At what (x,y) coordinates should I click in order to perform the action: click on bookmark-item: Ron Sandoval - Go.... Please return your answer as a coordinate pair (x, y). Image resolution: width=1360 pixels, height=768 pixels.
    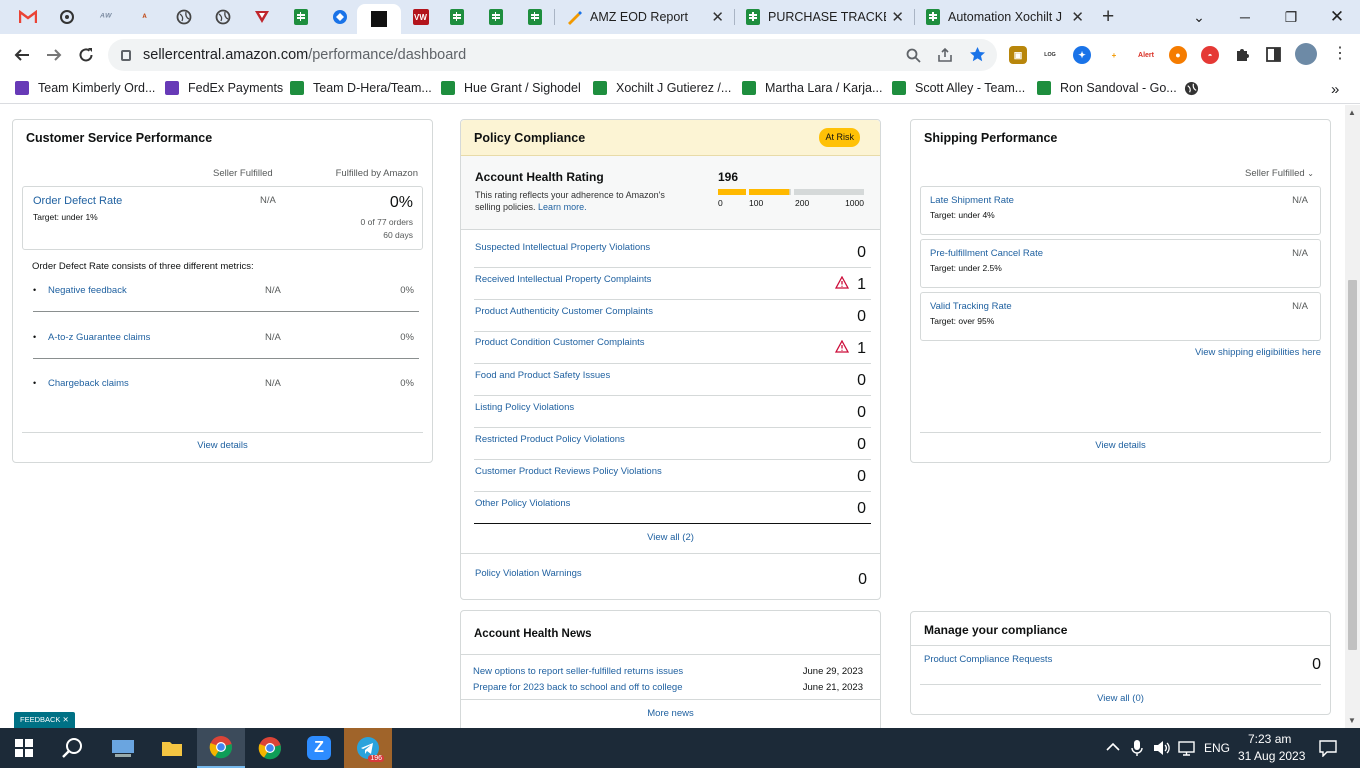
    Looking at the image, I should click on (1107, 88).